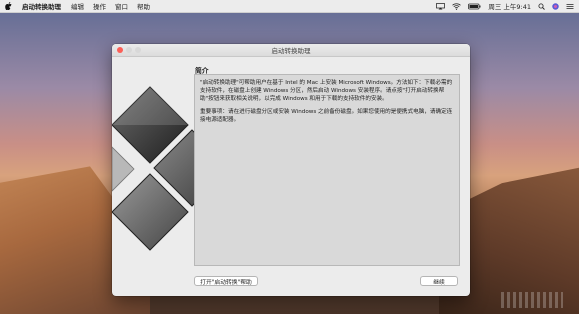  Describe the element at coordinates (138, 50) in the screenshot. I see `zoom-button` at that location.